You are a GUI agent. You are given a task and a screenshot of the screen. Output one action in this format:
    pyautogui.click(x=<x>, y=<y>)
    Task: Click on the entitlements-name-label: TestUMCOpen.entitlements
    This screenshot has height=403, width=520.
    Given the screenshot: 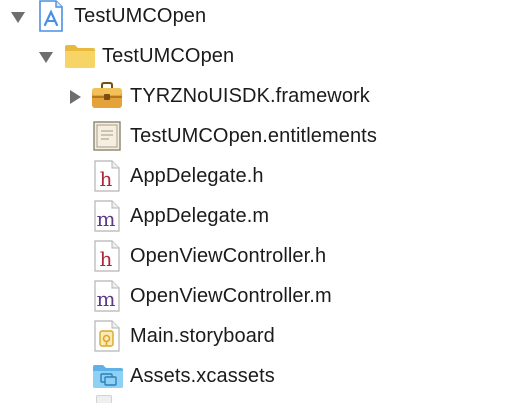 What is the action you would take?
    pyautogui.click(x=253, y=136)
    